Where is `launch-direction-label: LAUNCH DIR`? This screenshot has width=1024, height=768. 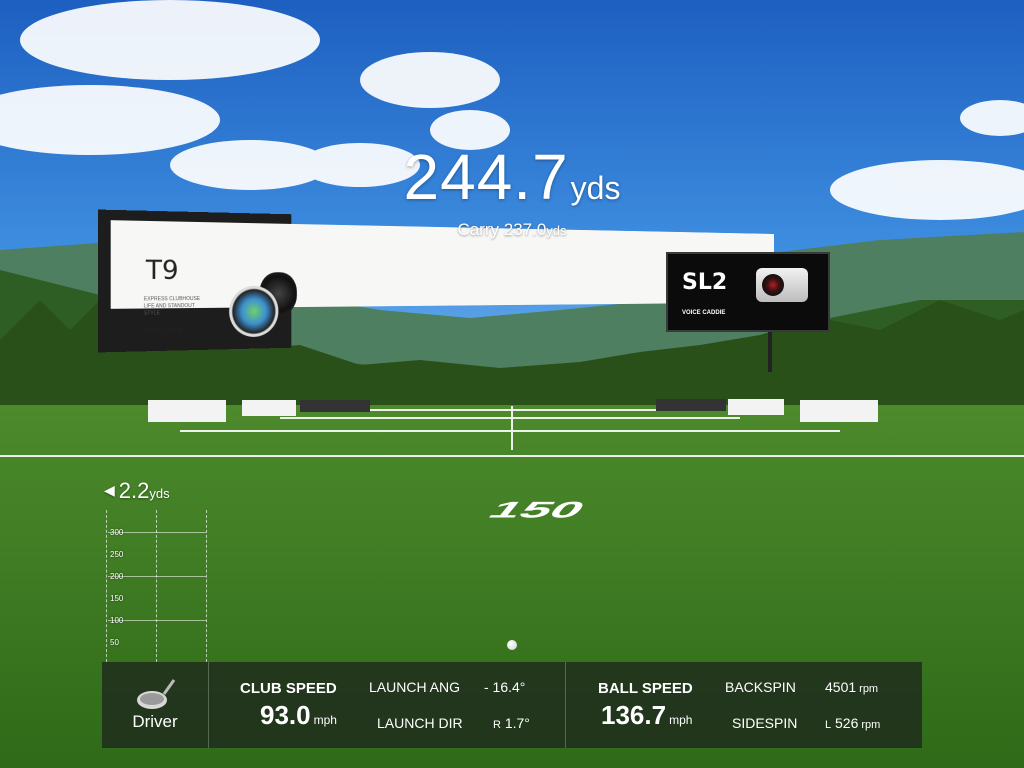 launch-direction-label: LAUNCH DIR is located at coordinates (420, 723).